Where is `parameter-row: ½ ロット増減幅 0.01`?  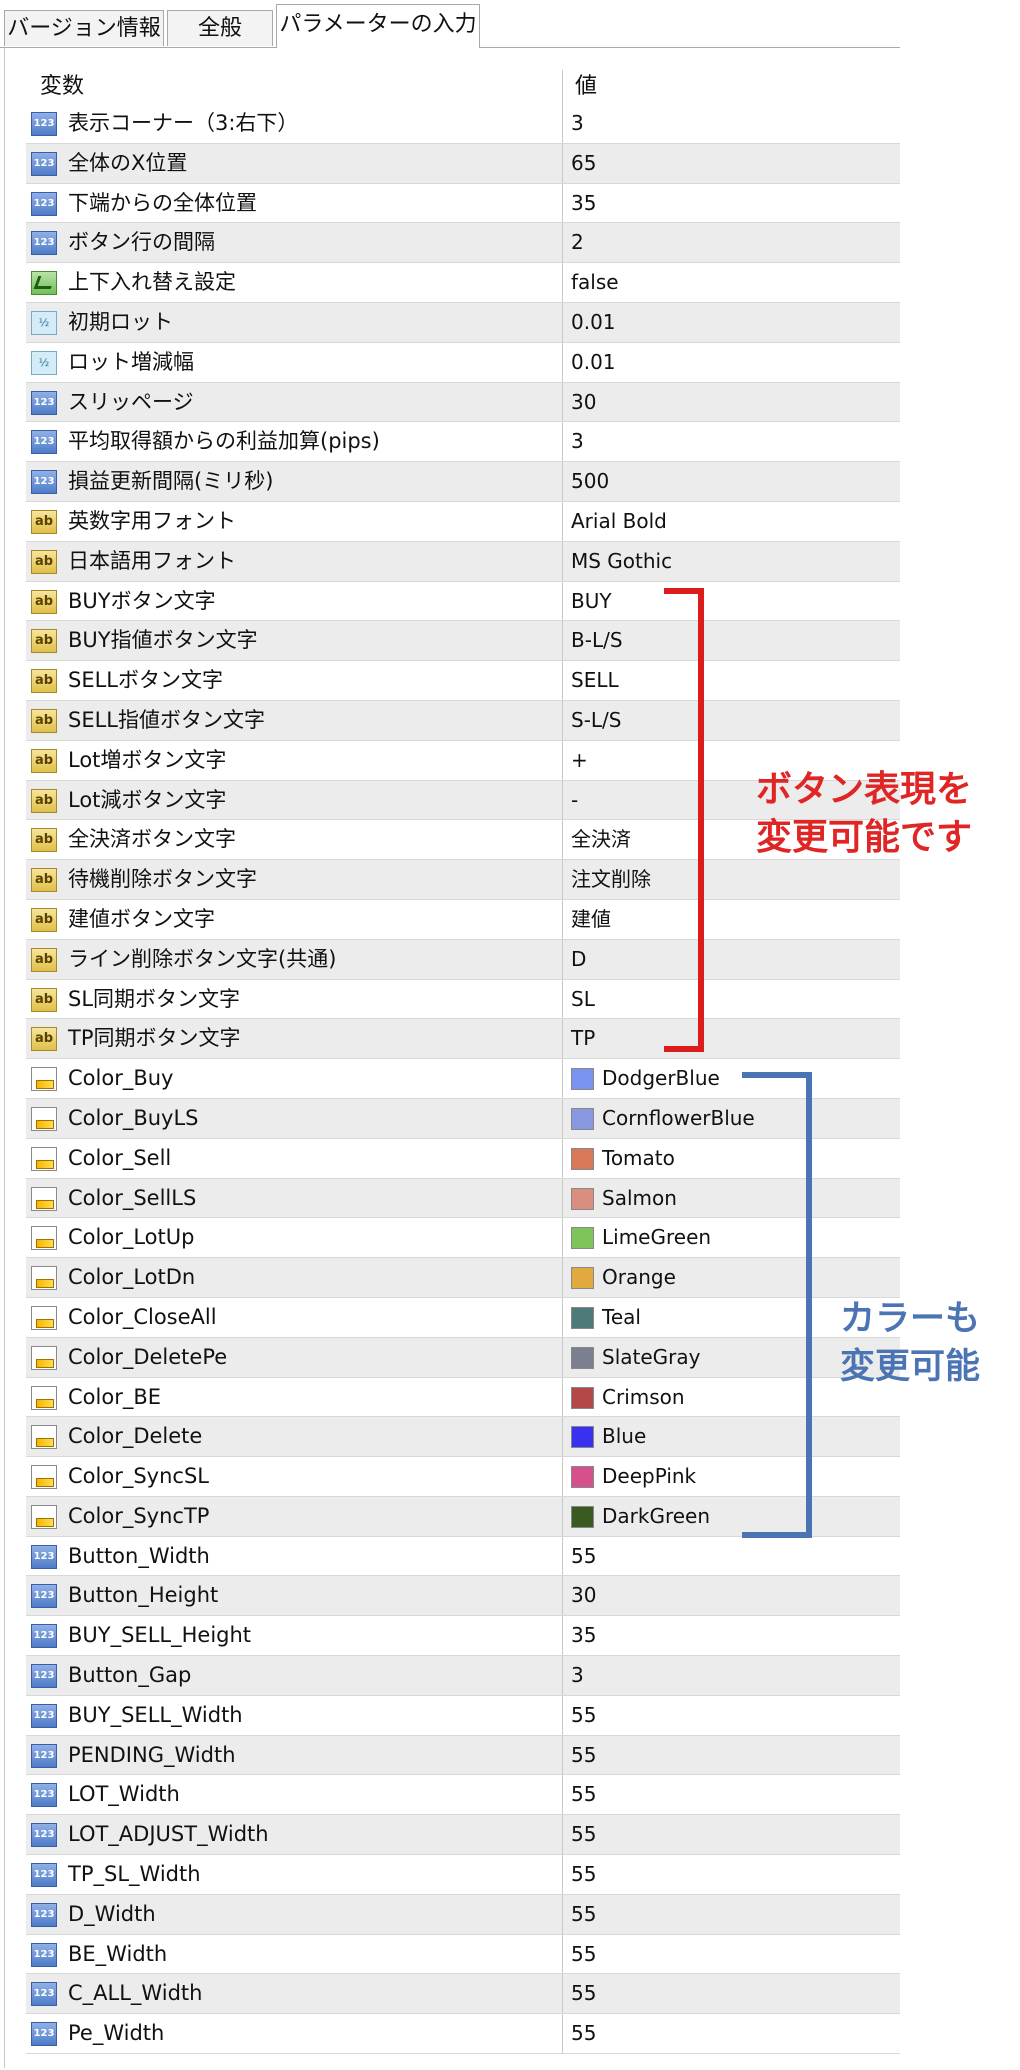
parameter-row: ½ ロット増減幅 0.01 is located at coordinates (463, 362).